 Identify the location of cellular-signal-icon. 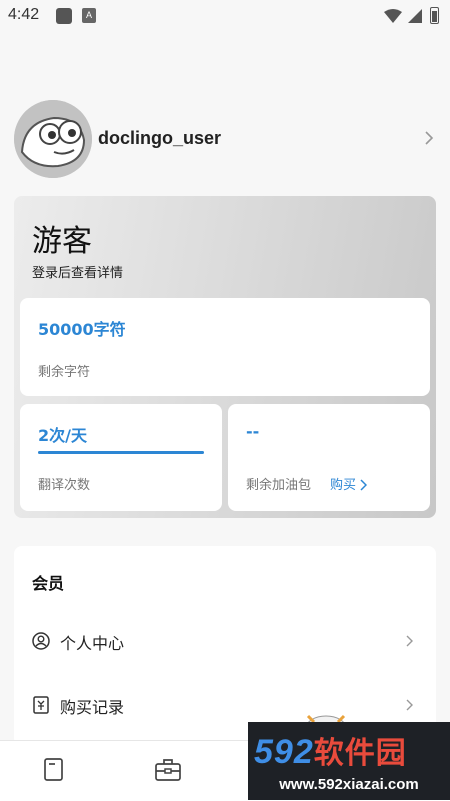
(415, 16).